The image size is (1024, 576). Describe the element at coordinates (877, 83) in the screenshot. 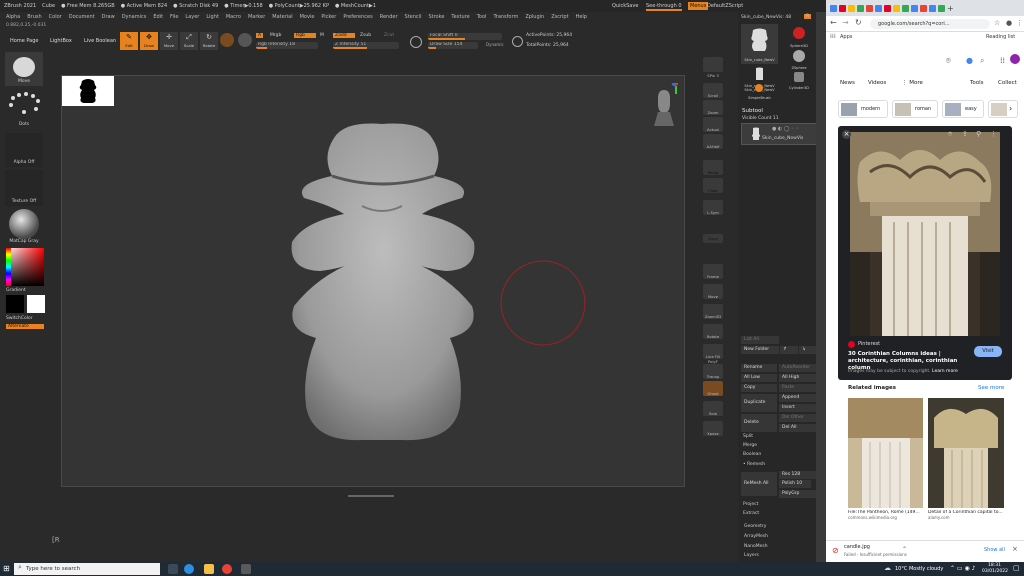

I see `tab-videos: Videos` at that location.